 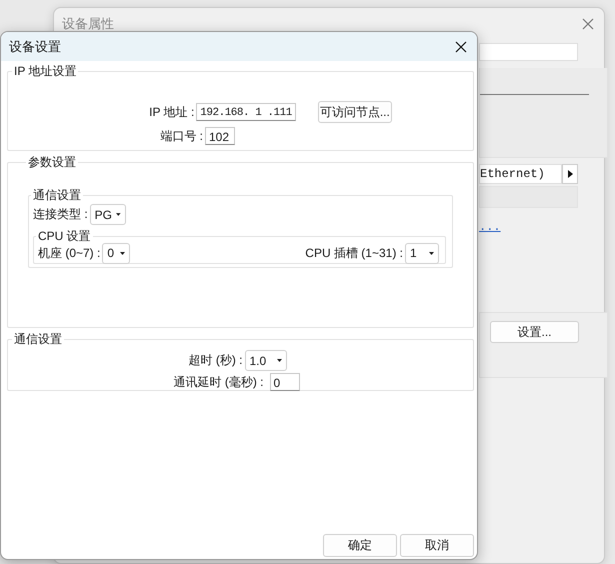 I want to click on field-label: 端口号 :, so click(x=181, y=136).